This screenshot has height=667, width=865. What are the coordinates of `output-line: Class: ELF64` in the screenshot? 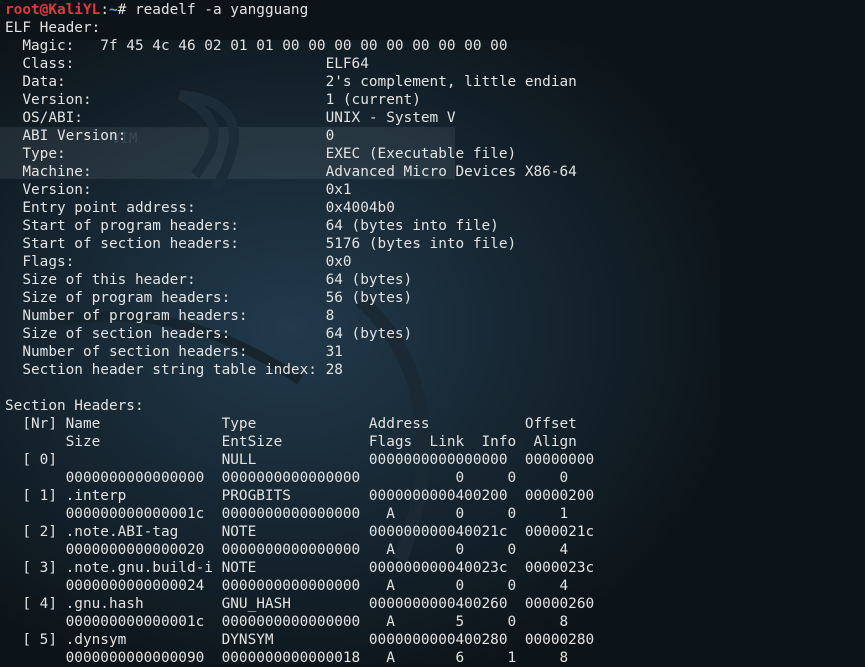 It's located at (187, 64).